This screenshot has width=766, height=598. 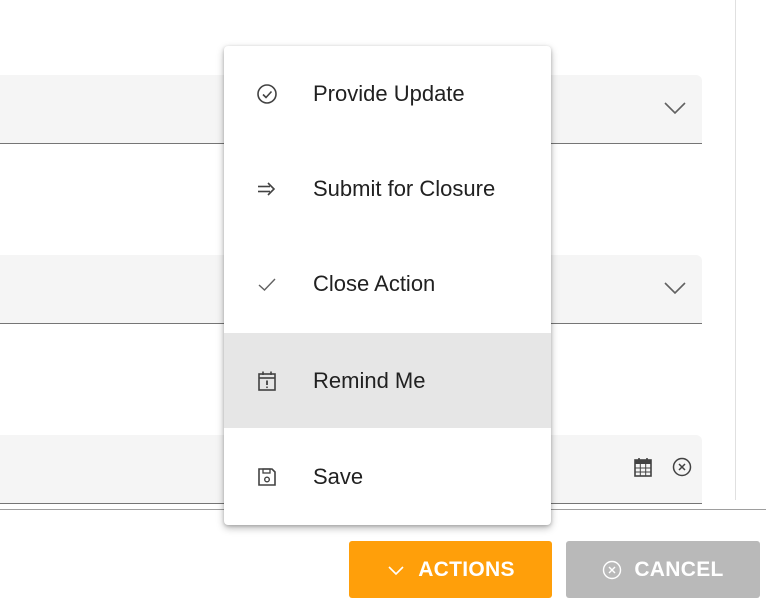 I want to click on clear-icon, so click(x=682, y=467).